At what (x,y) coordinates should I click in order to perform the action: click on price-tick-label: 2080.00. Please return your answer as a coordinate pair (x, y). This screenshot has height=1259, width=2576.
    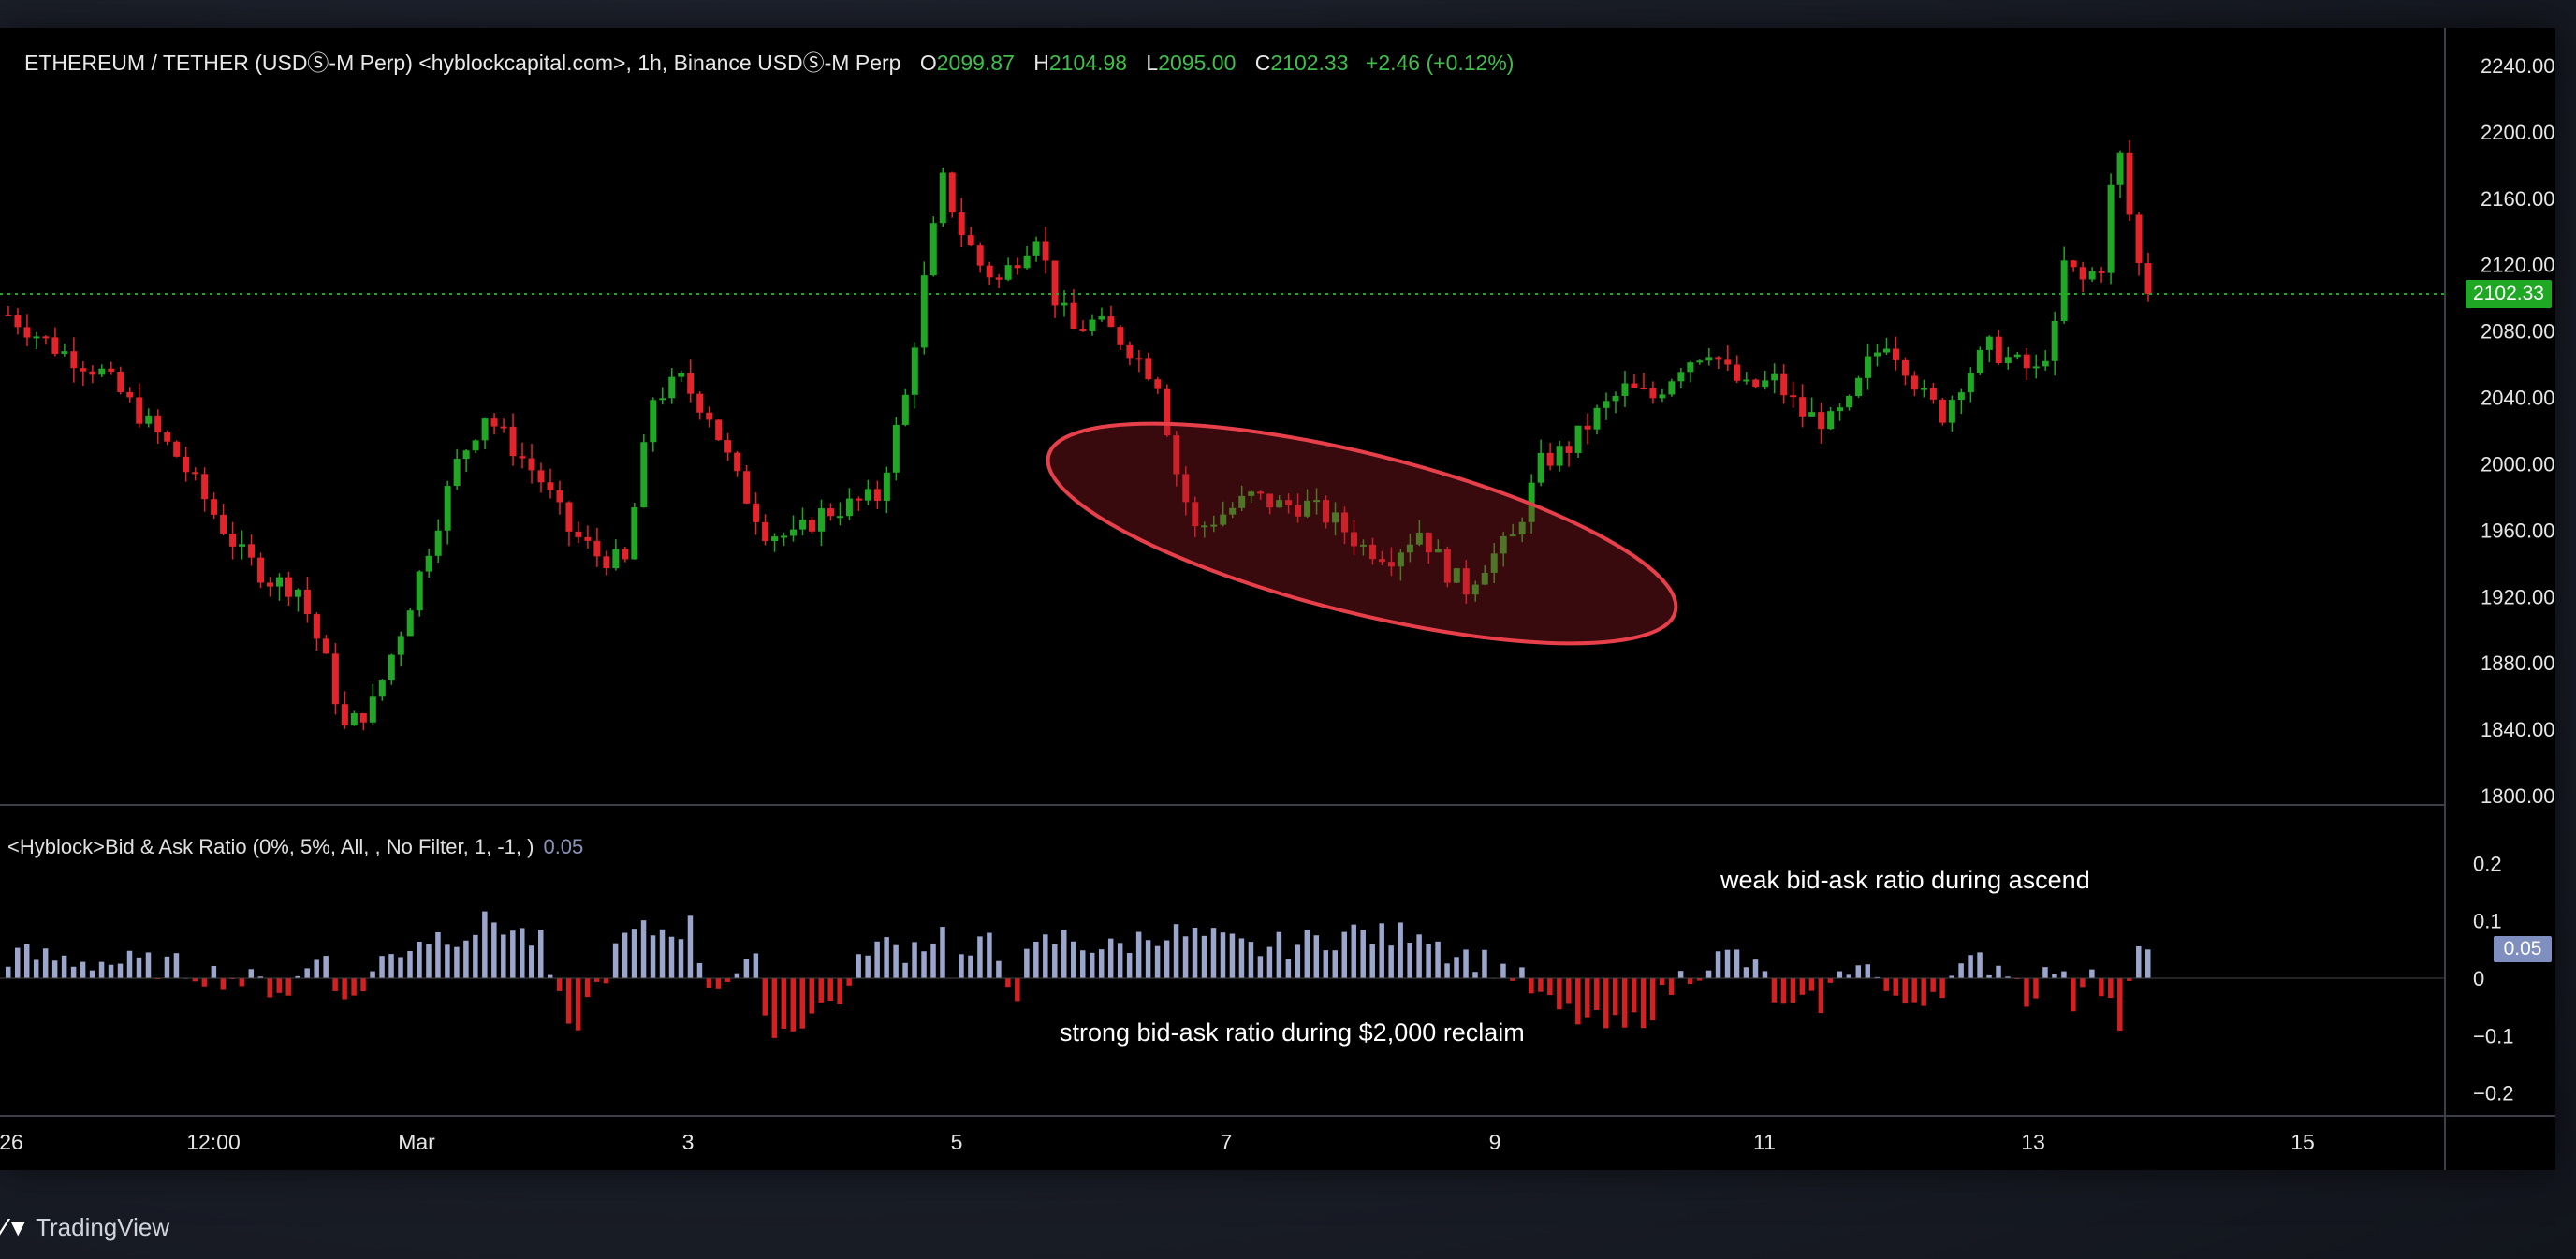
    Looking at the image, I should click on (2518, 332).